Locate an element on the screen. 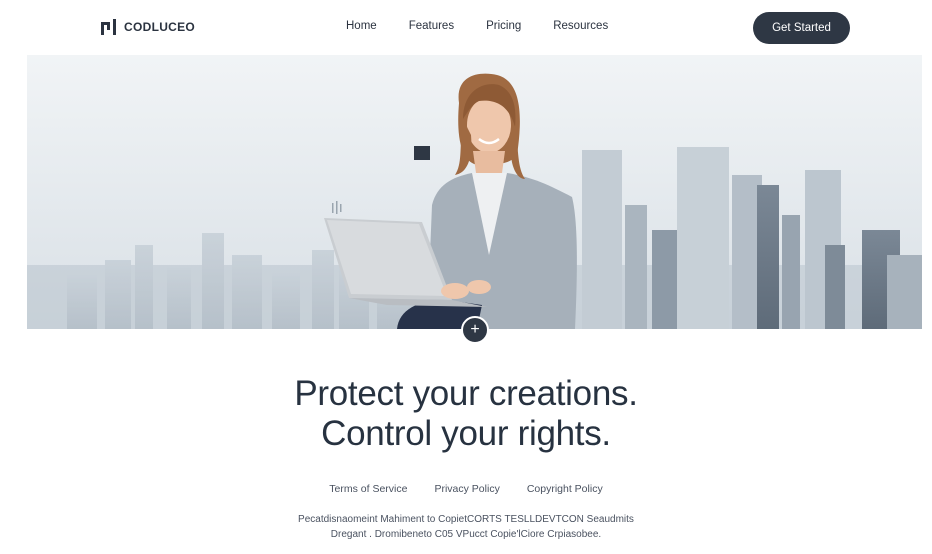 This screenshot has height=554, width=932. logo-icon is located at coordinates (108, 27).